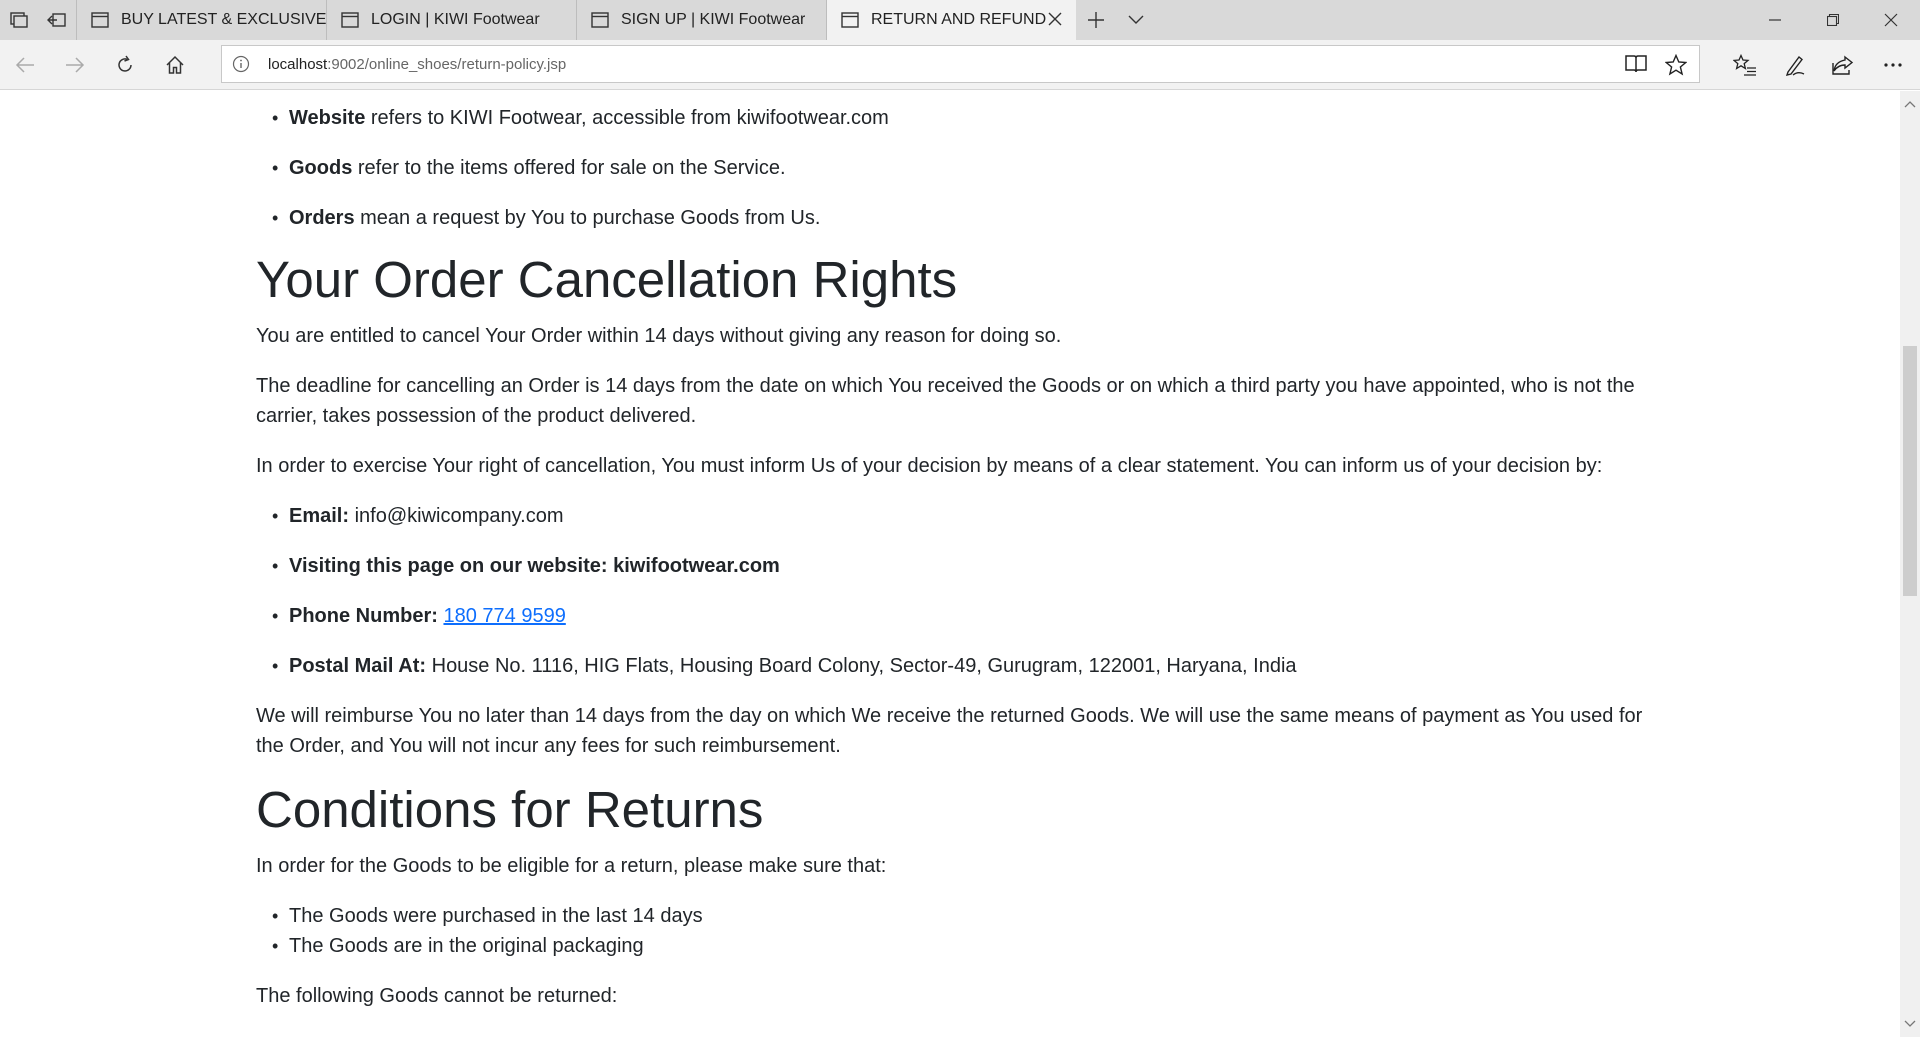  Describe the element at coordinates (455, 19) in the screenshot. I see `tab-title: LOGIN | KIWI Footwear` at that location.